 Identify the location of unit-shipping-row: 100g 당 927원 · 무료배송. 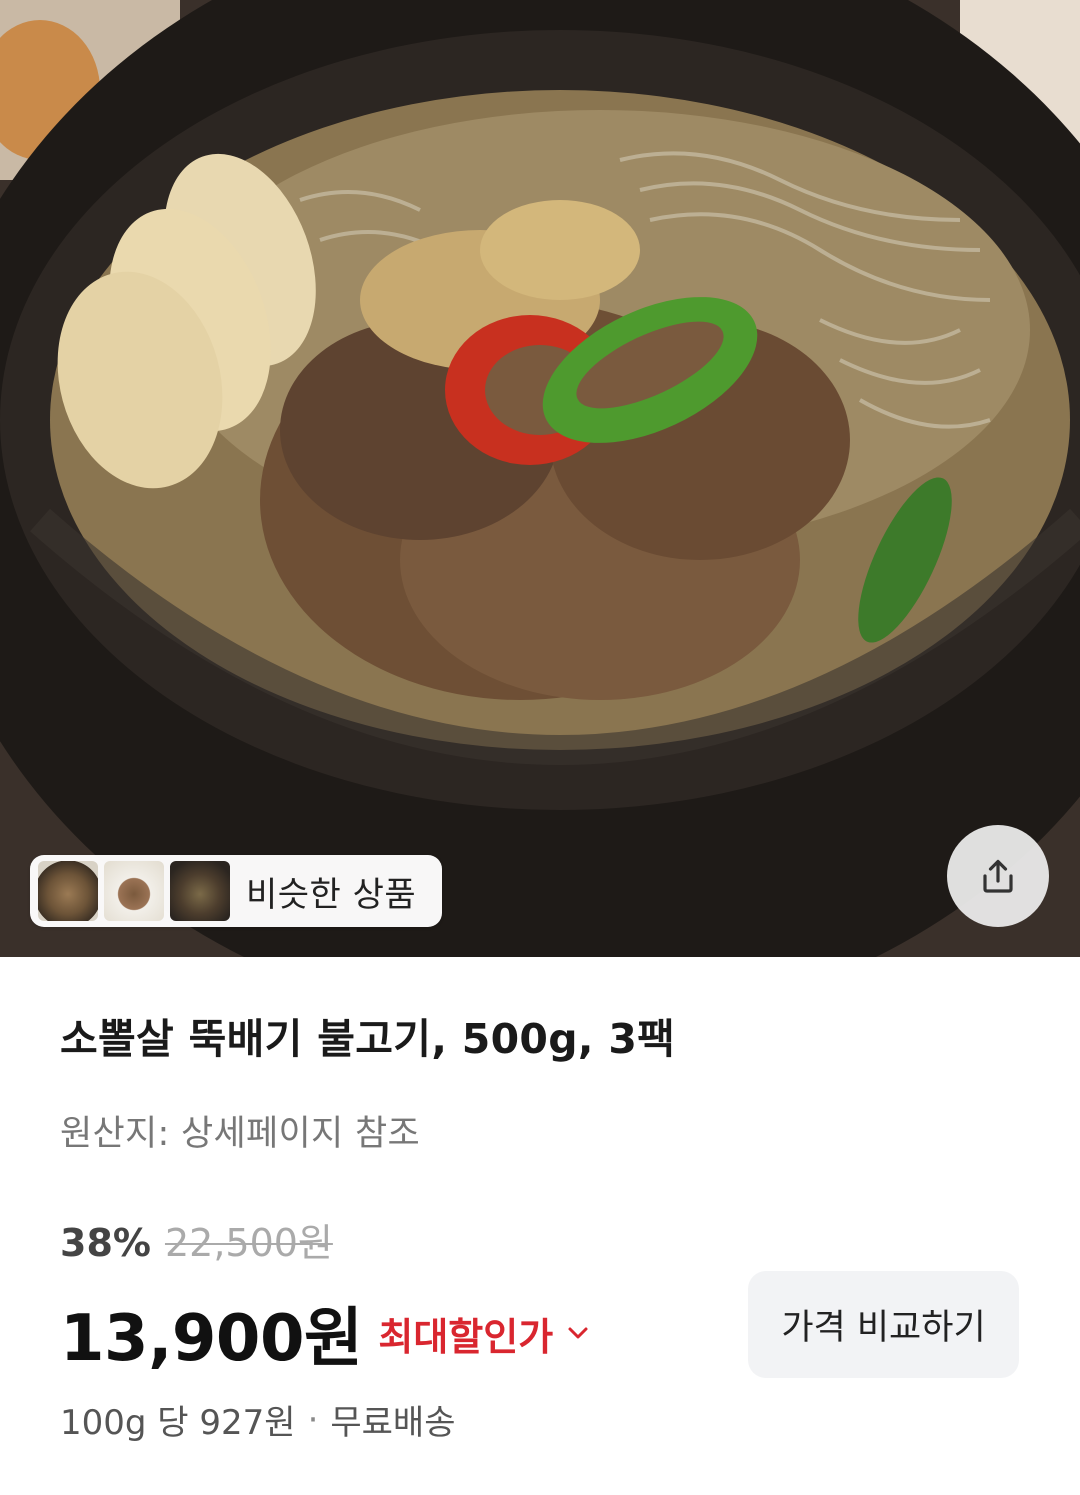
(258, 1419).